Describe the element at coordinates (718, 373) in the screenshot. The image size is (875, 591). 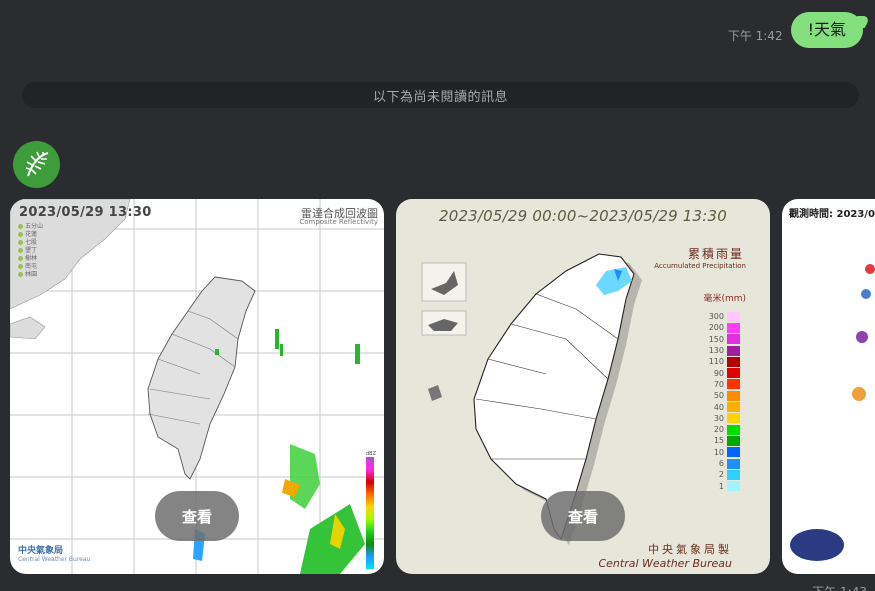
I see `rainfall-scale-value: 90` at that location.